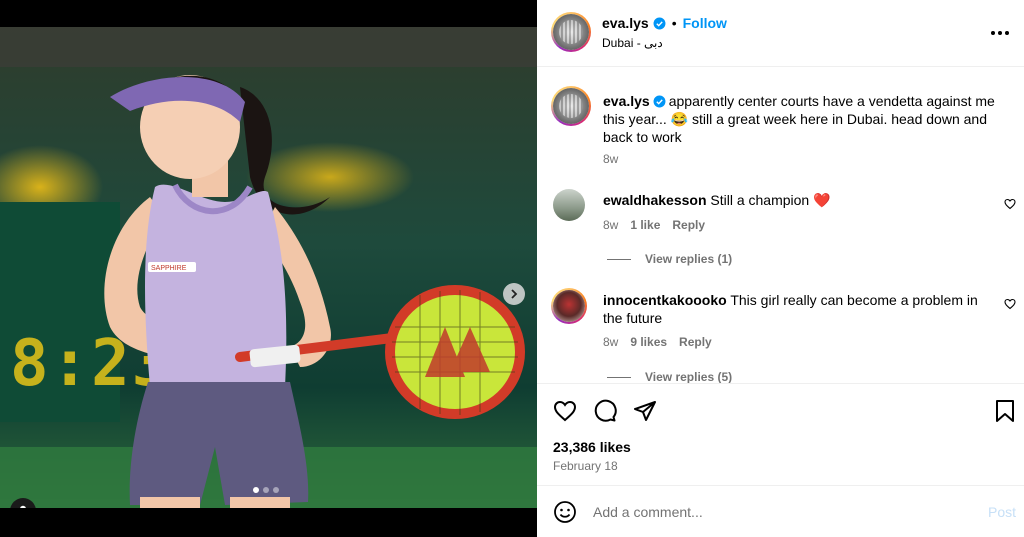 The width and height of the screenshot is (1024, 537). I want to click on emoji-icon, so click(565, 512).